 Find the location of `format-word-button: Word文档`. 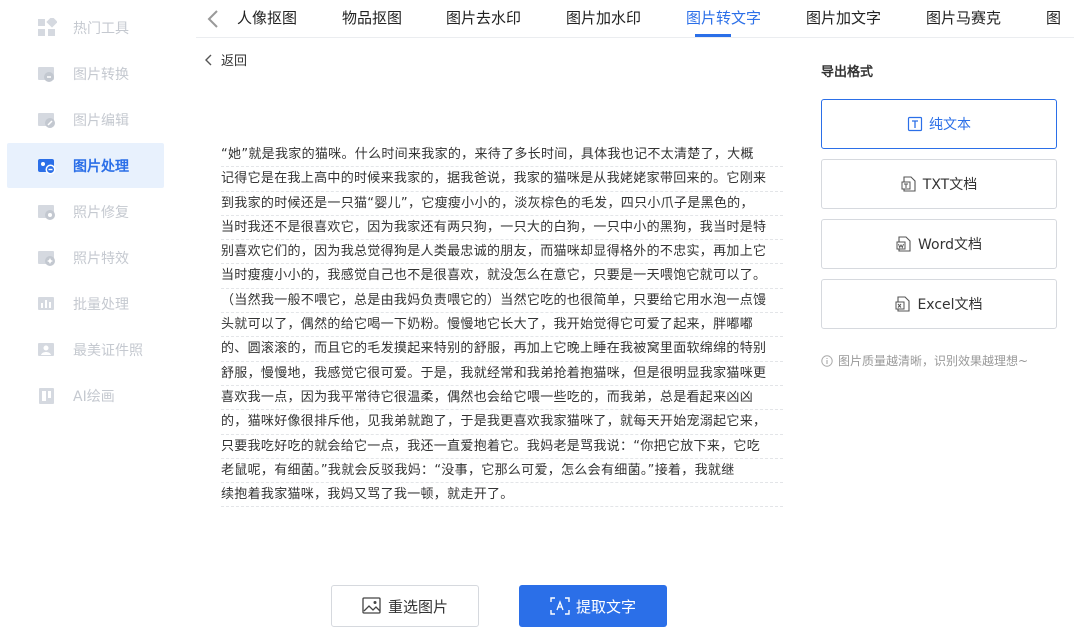

format-word-button: Word文档 is located at coordinates (939, 244).